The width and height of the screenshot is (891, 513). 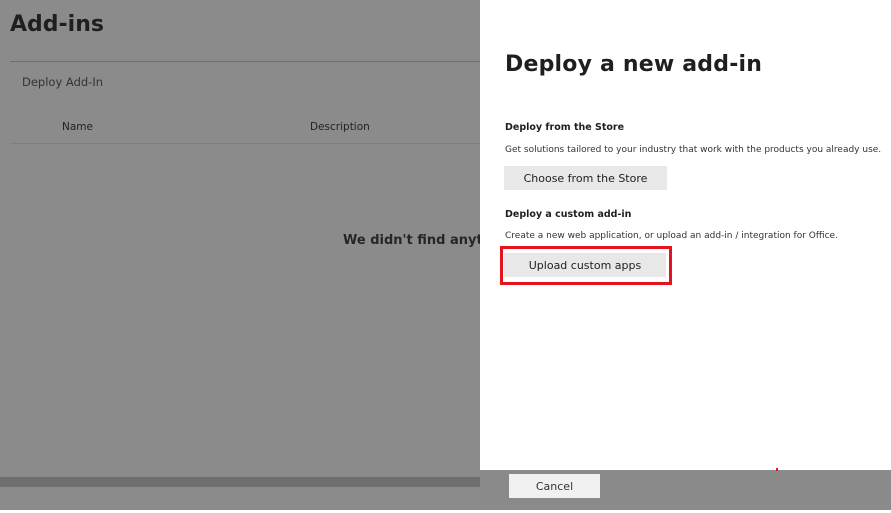 What do you see at coordinates (340, 127) in the screenshot?
I see `column-header-description: Description` at bounding box center [340, 127].